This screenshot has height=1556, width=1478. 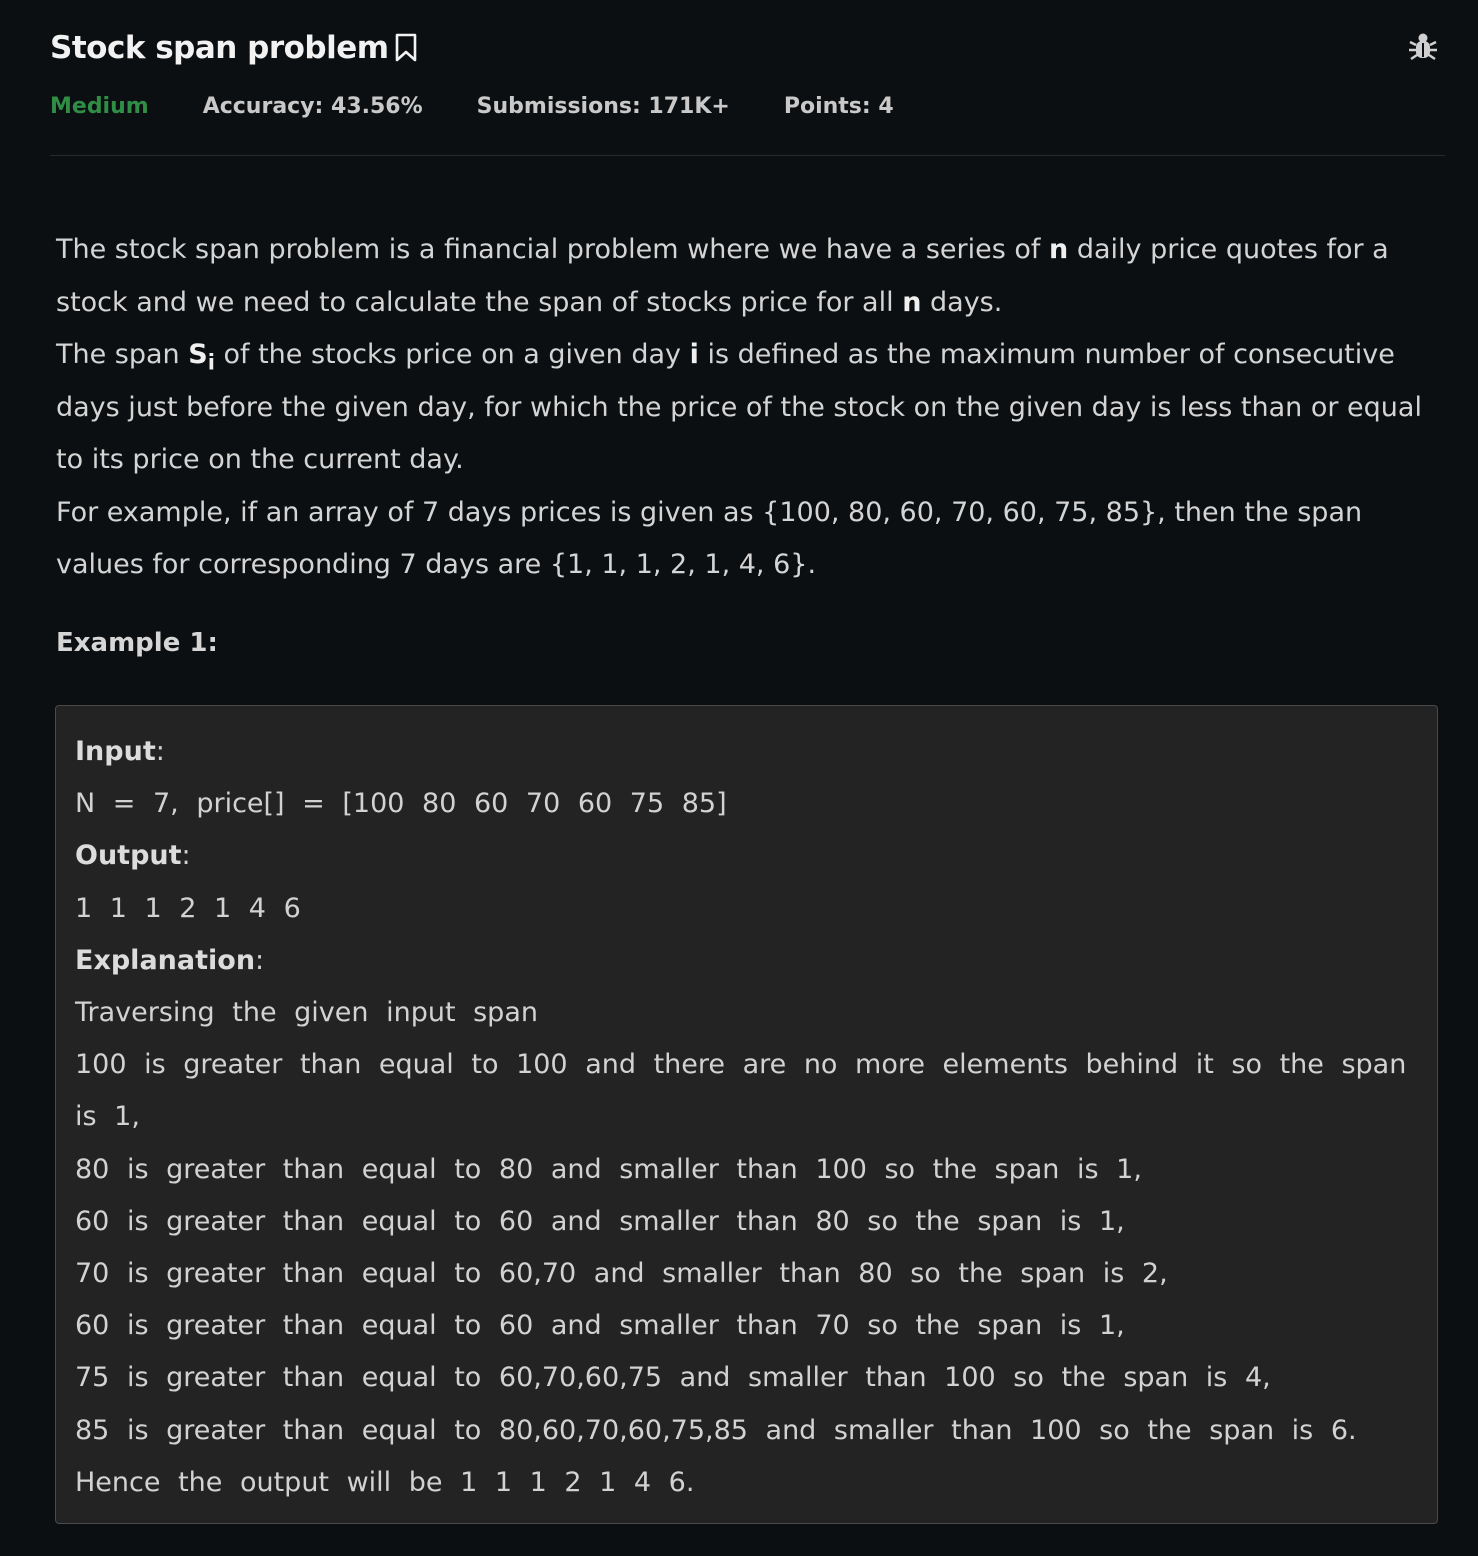 What do you see at coordinates (603, 106) in the screenshot?
I see `submissions-stat: Submissions: 171K+` at bounding box center [603, 106].